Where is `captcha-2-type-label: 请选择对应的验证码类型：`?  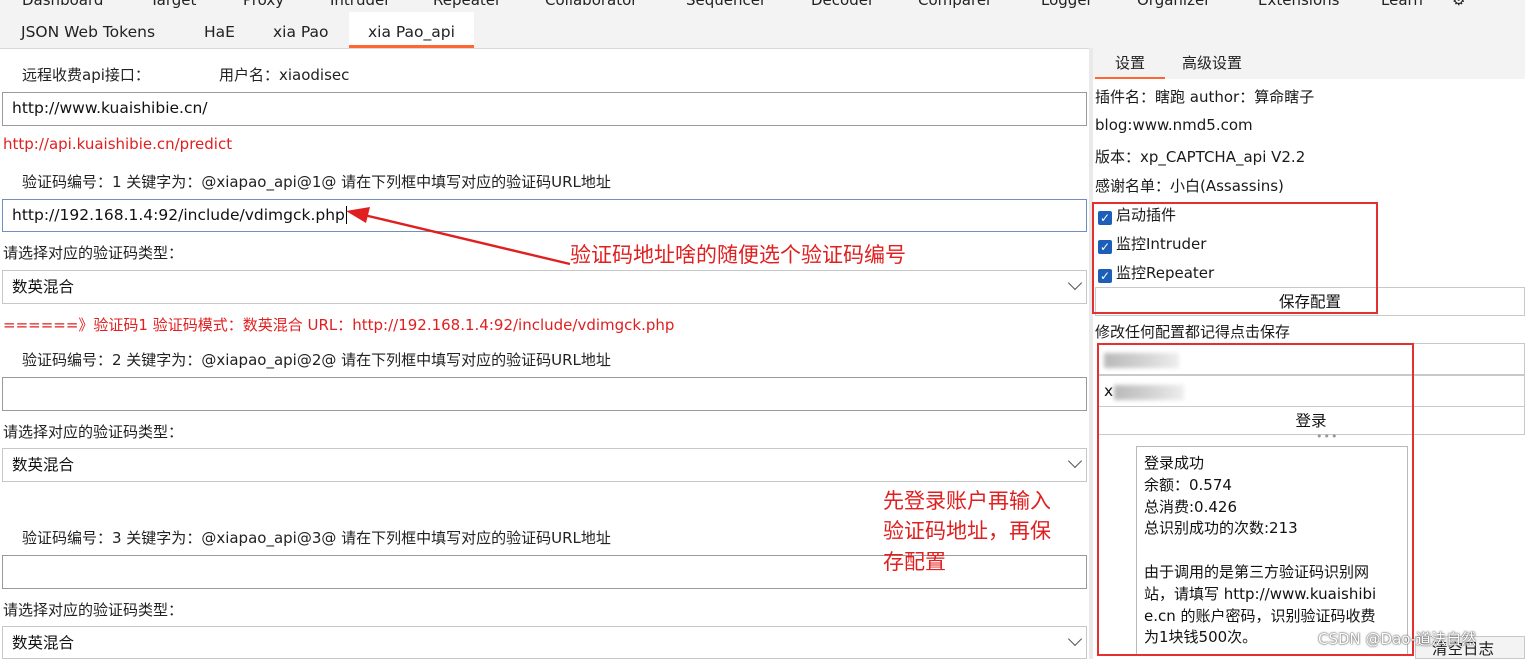
captcha-2-type-label: 请选择对应的验证码类型： is located at coordinates (93, 432).